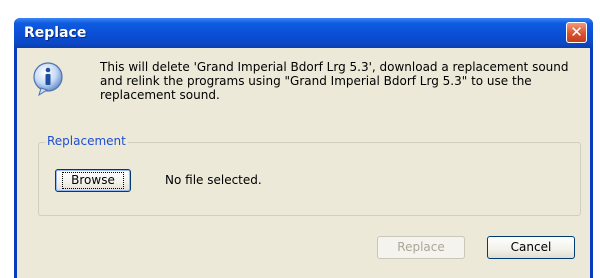 Image resolution: width=600 pixels, height=278 pixels. Describe the element at coordinates (48, 79) in the screenshot. I see `information-icon` at that location.